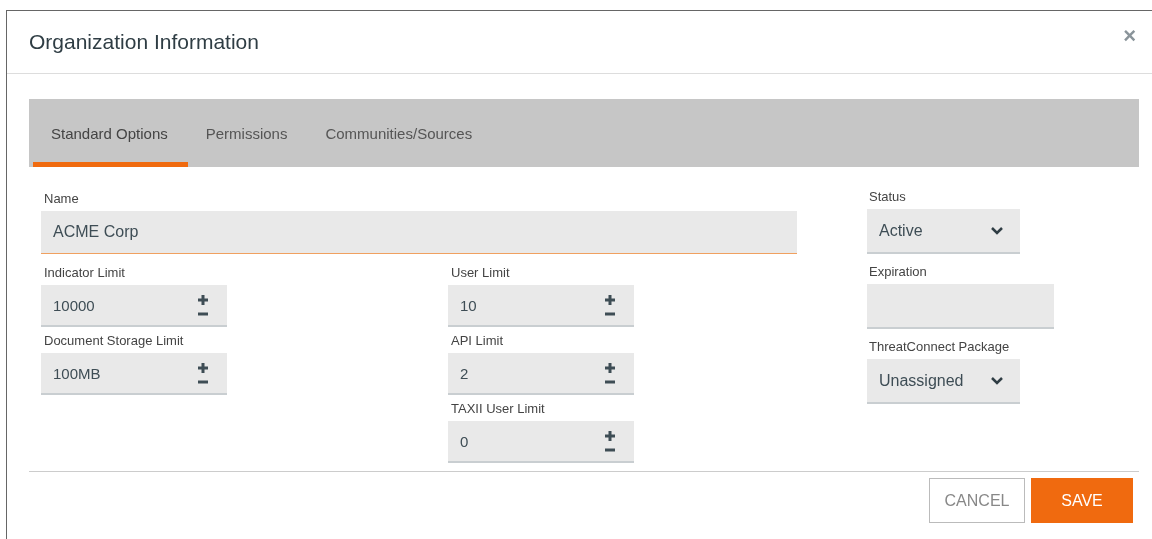 The width and height of the screenshot is (1152, 539). Describe the element at coordinates (498, 408) in the screenshot. I see `field-label: TAXII User Limit` at that location.